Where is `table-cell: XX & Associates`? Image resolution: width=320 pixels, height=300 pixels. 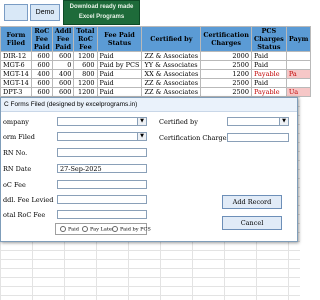
table-cell: XX & Associates is located at coordinates (171, 74).